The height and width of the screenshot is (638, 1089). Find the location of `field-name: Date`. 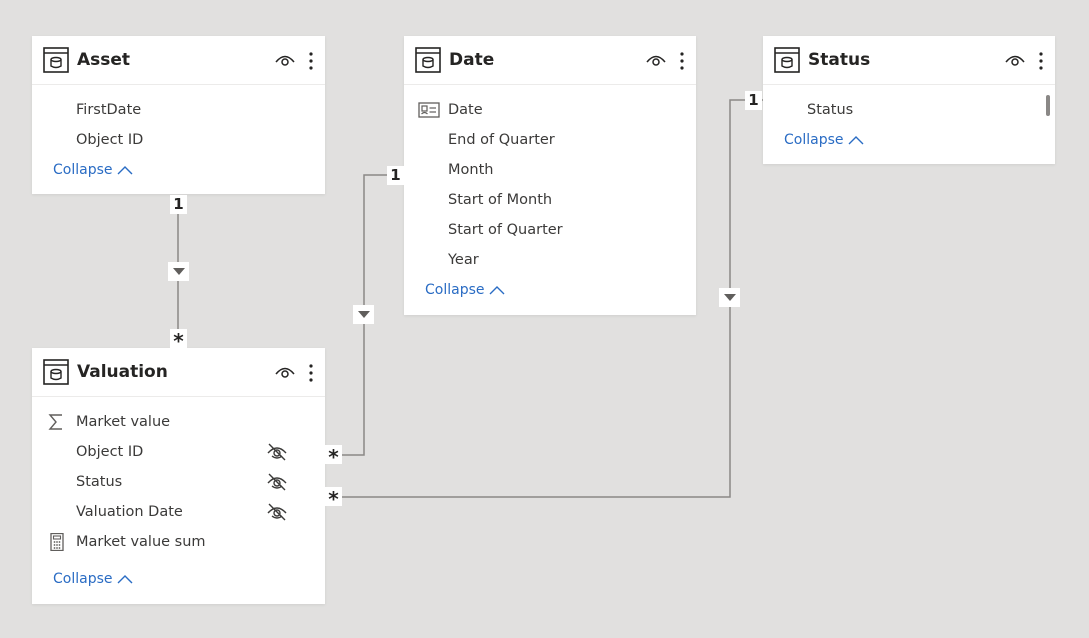

field-name: Date is located at coordinates (465, 110).